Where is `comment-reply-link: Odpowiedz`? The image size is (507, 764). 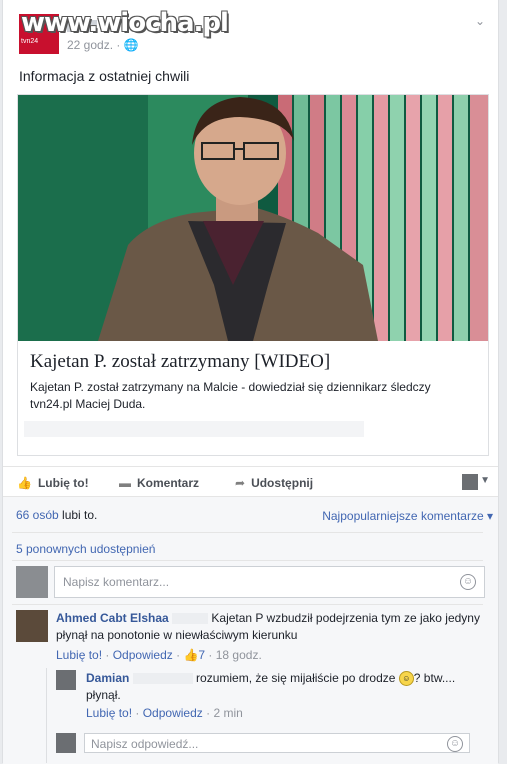 comment-reply-link: Odpowiedz is located at coordinates (143, 655).